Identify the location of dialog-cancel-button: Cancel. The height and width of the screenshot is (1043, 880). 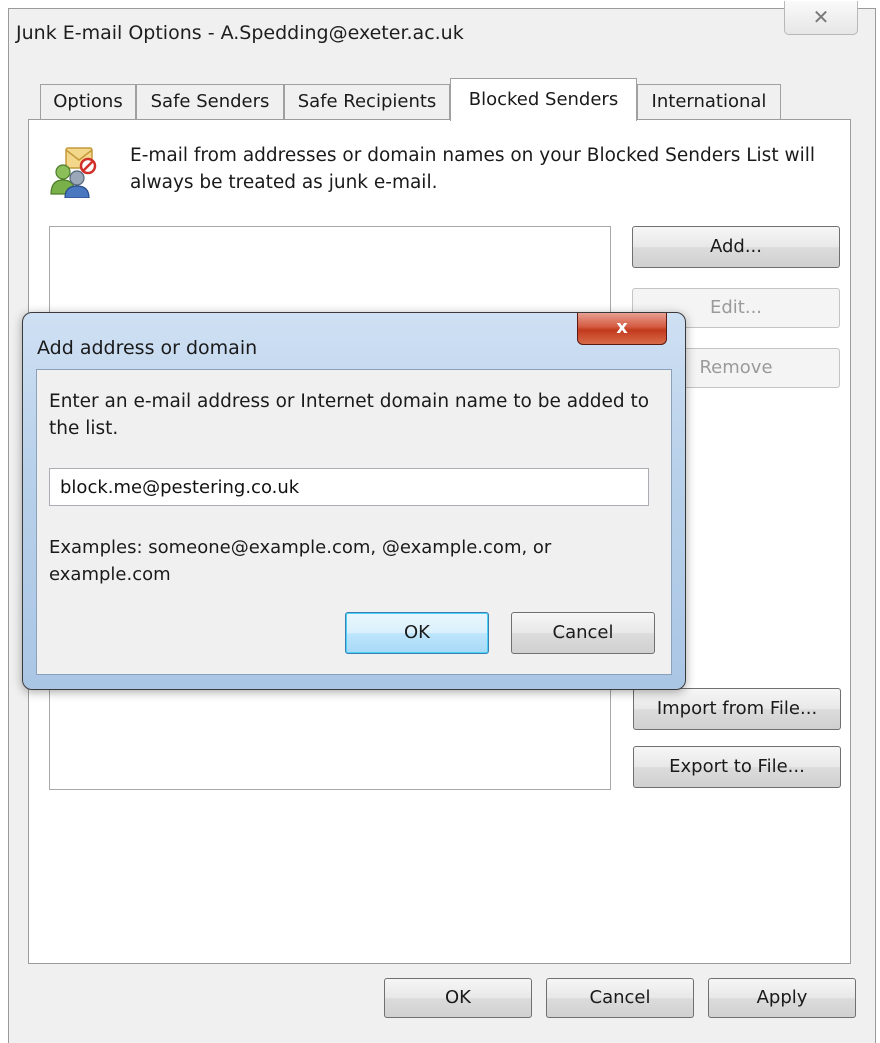
(583, 633).